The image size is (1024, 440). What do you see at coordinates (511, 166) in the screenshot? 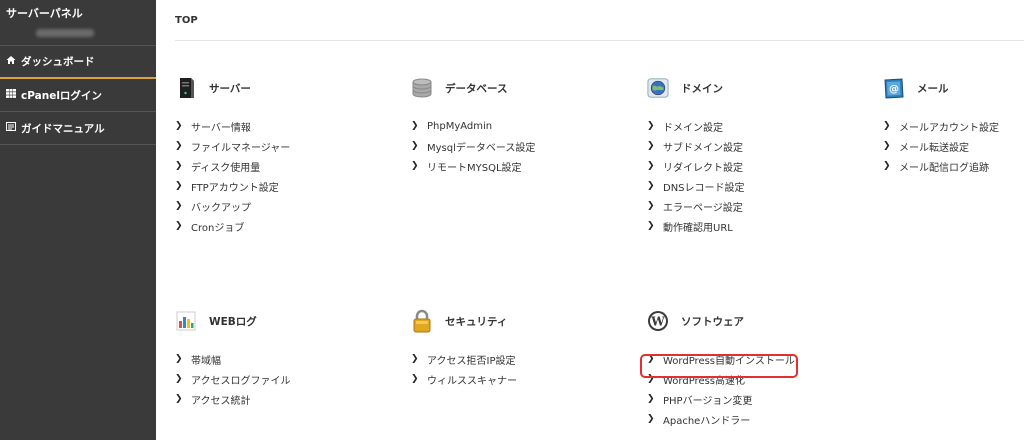
I see `link-remote-mysql: ❯ リモートMYSQL設定` at bounding box center [511, 166].